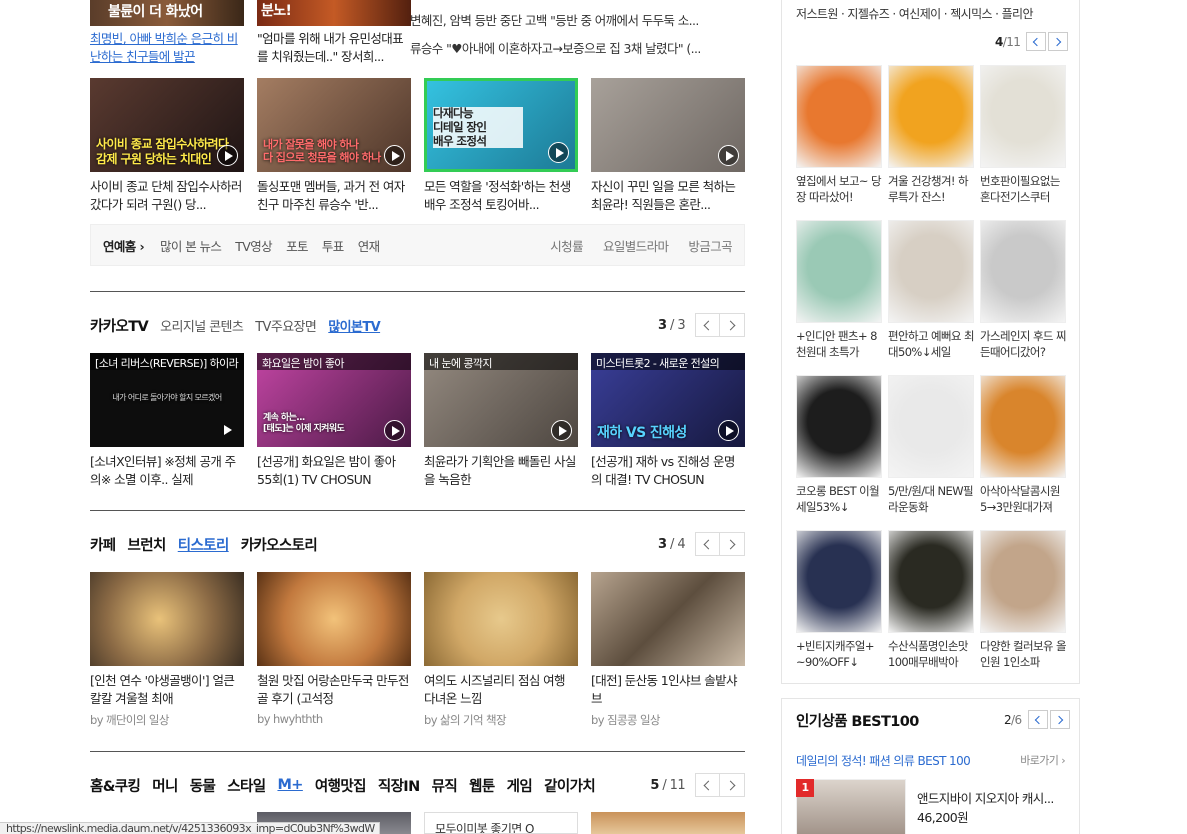 This screenshot has width=1187, height=834. What do you see at coordinates (445, 785) in the screenshot?
I see `tab-music: 뮤직` at bounding box center [445, 785].